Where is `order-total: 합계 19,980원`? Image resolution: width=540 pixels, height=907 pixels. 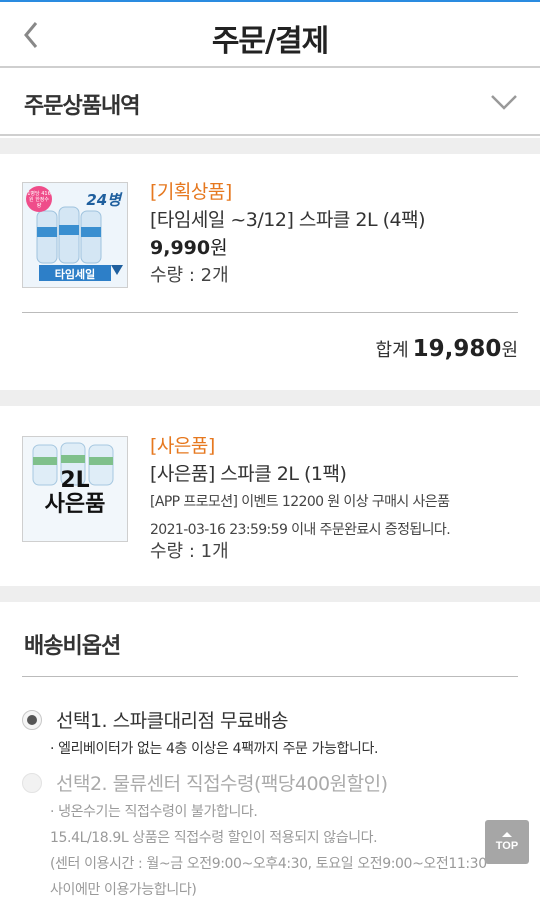
order-total: 합계 19,980원 is located at coordinates (447, 349).